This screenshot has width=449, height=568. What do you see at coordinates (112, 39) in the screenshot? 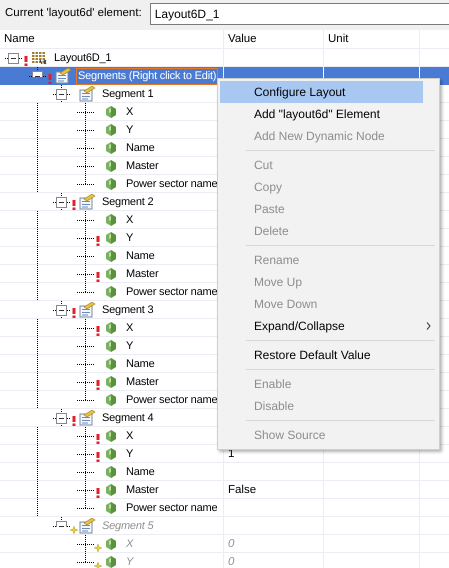
I see `column-header: Name` at bounding box center [112, 39].